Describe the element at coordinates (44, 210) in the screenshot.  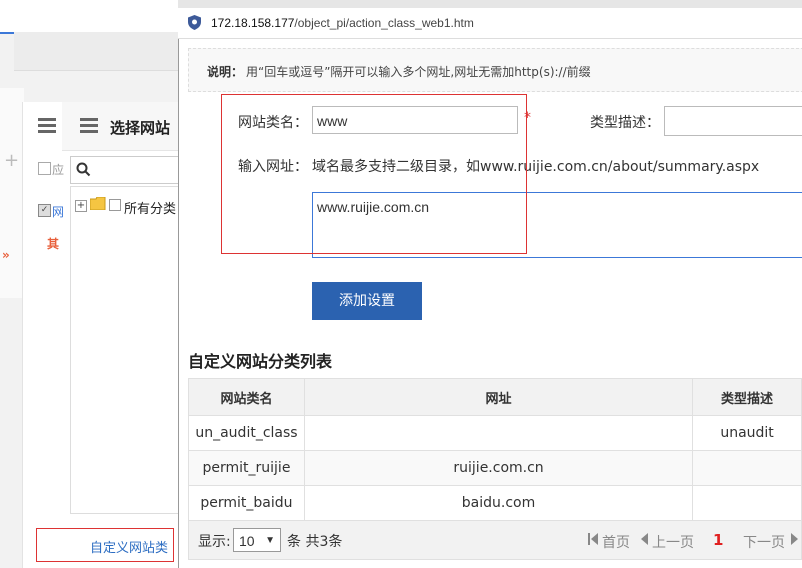
I see `checked-checkbox: ✓` at that location.